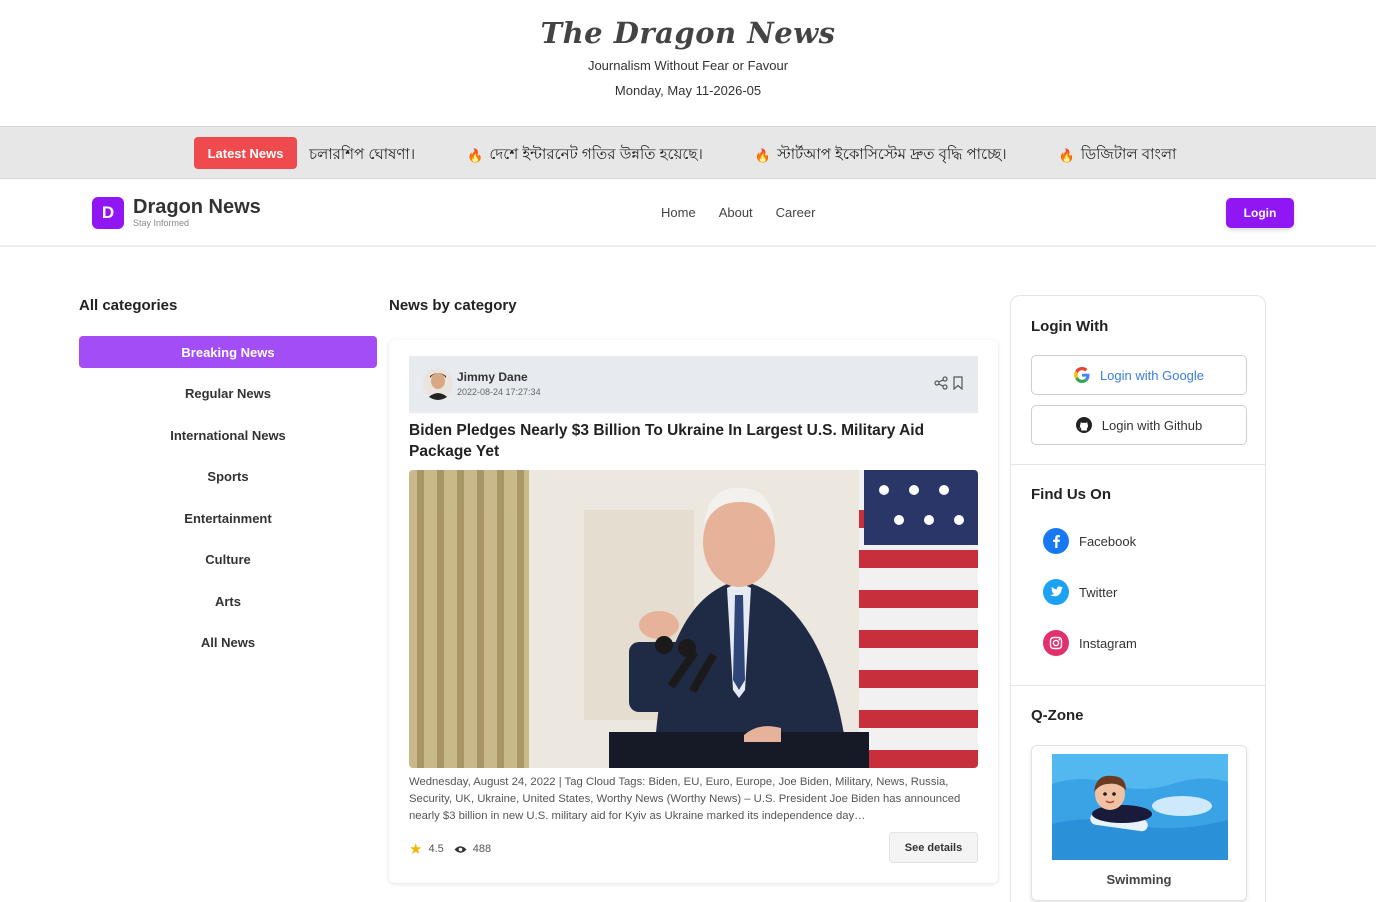 This screenshot has width=1376, height=902. I want to click on find-us-heading: Find Us On, so click(1071, 494).